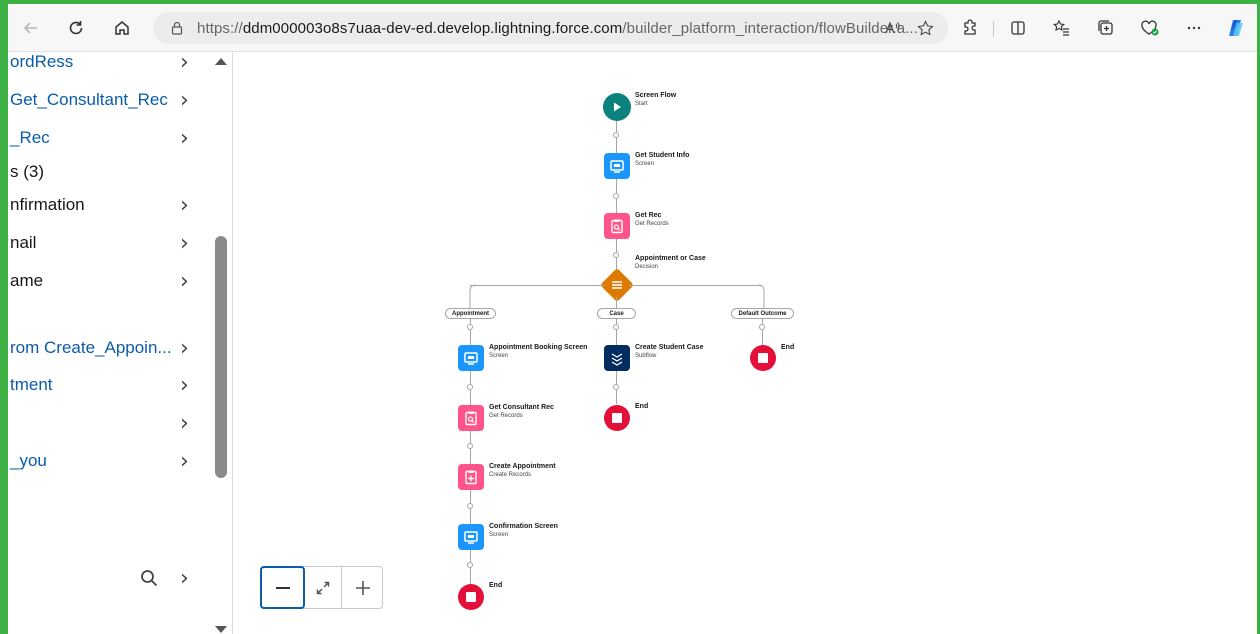 The image size is (1260, 634). Describe the element at coordinates (122, 28) in the screenshot. I see `home-icon` at that location.